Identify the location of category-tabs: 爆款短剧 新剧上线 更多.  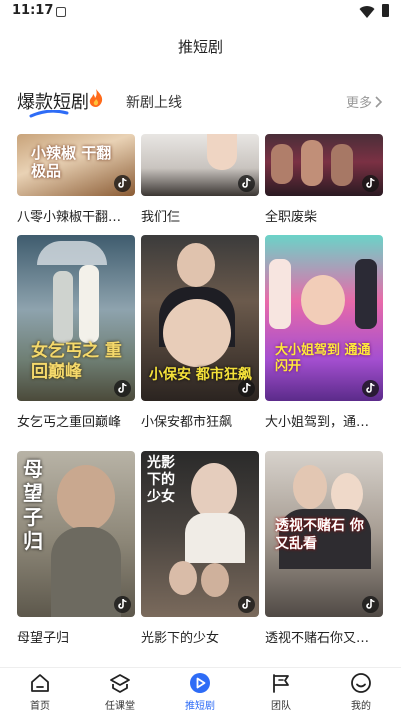
(200, 102).